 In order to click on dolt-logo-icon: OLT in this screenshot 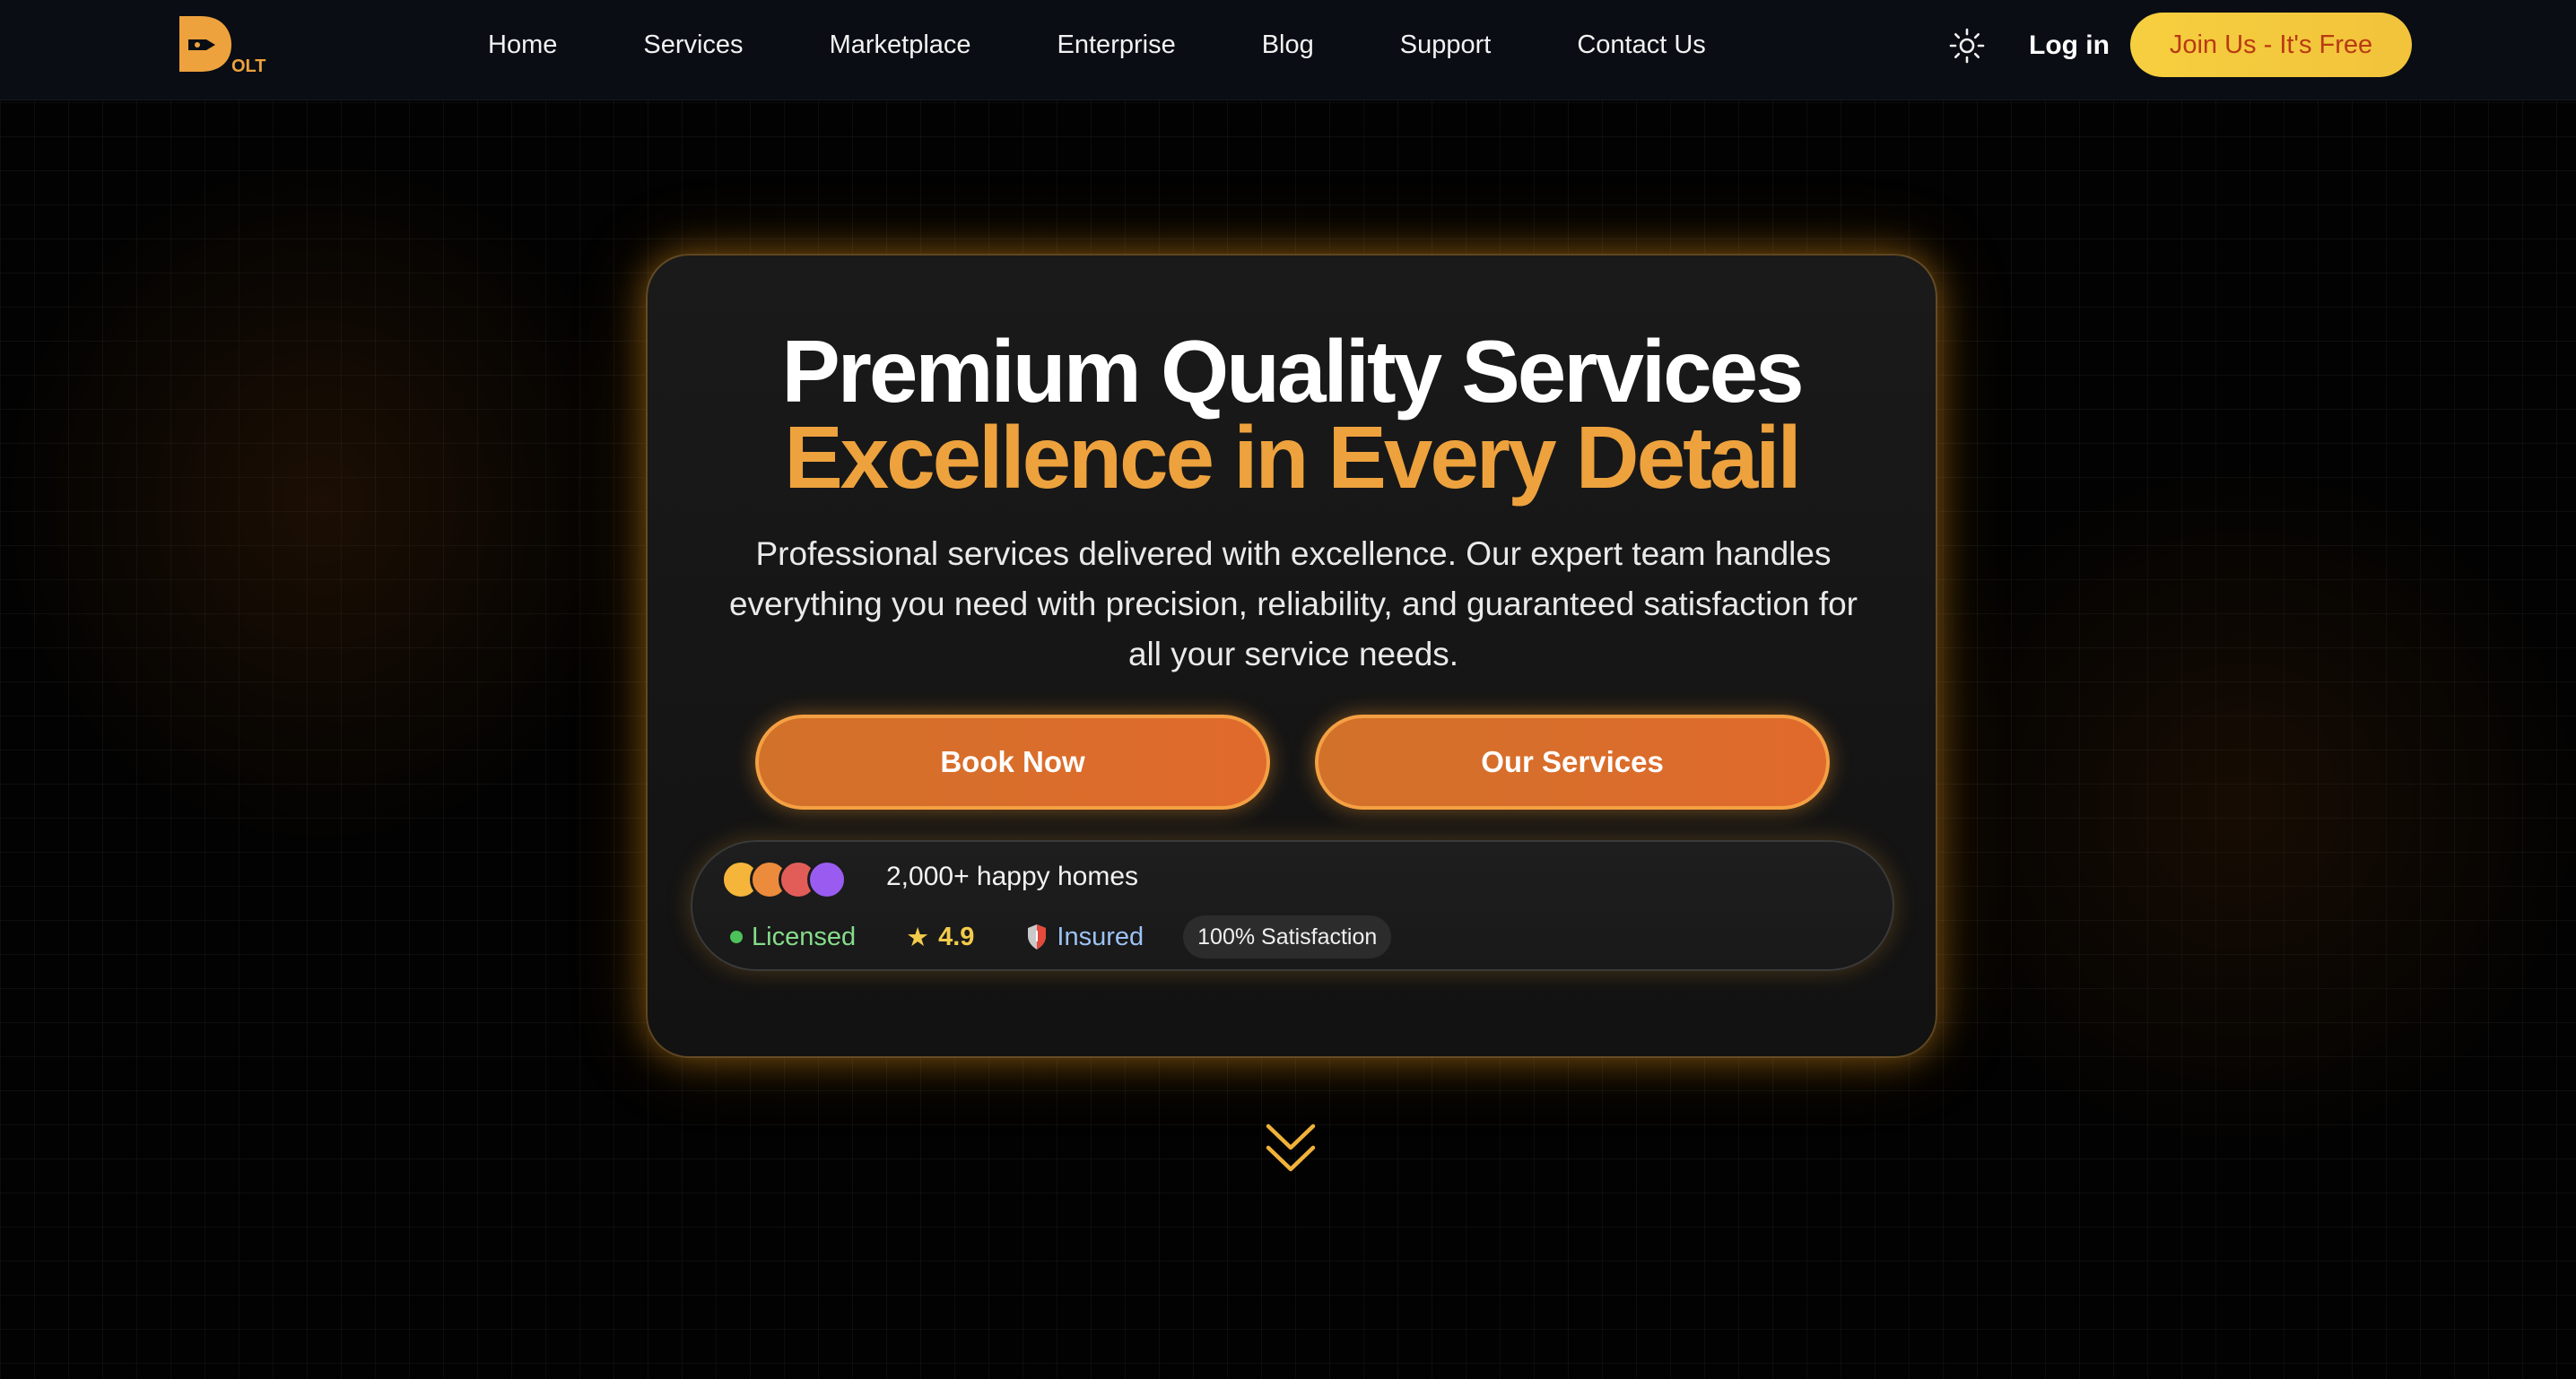, I will do `click(222, 46)`.